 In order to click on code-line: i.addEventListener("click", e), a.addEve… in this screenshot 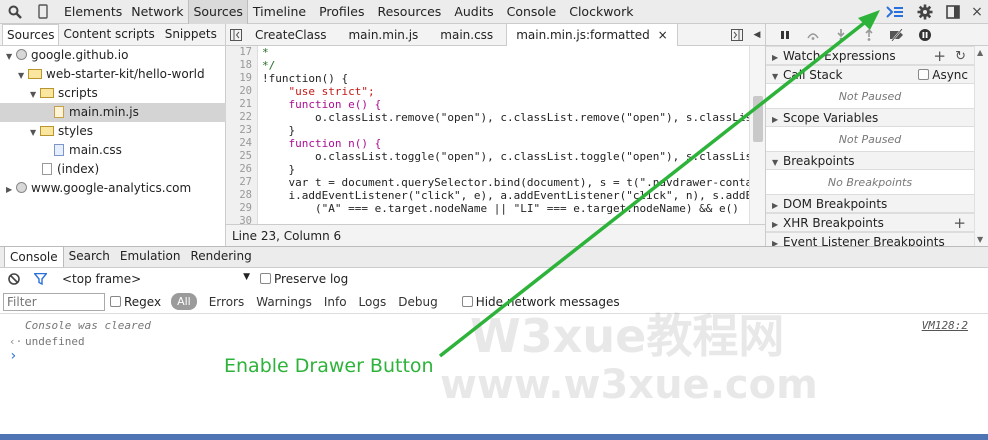, I will do `click(505, 195)`.